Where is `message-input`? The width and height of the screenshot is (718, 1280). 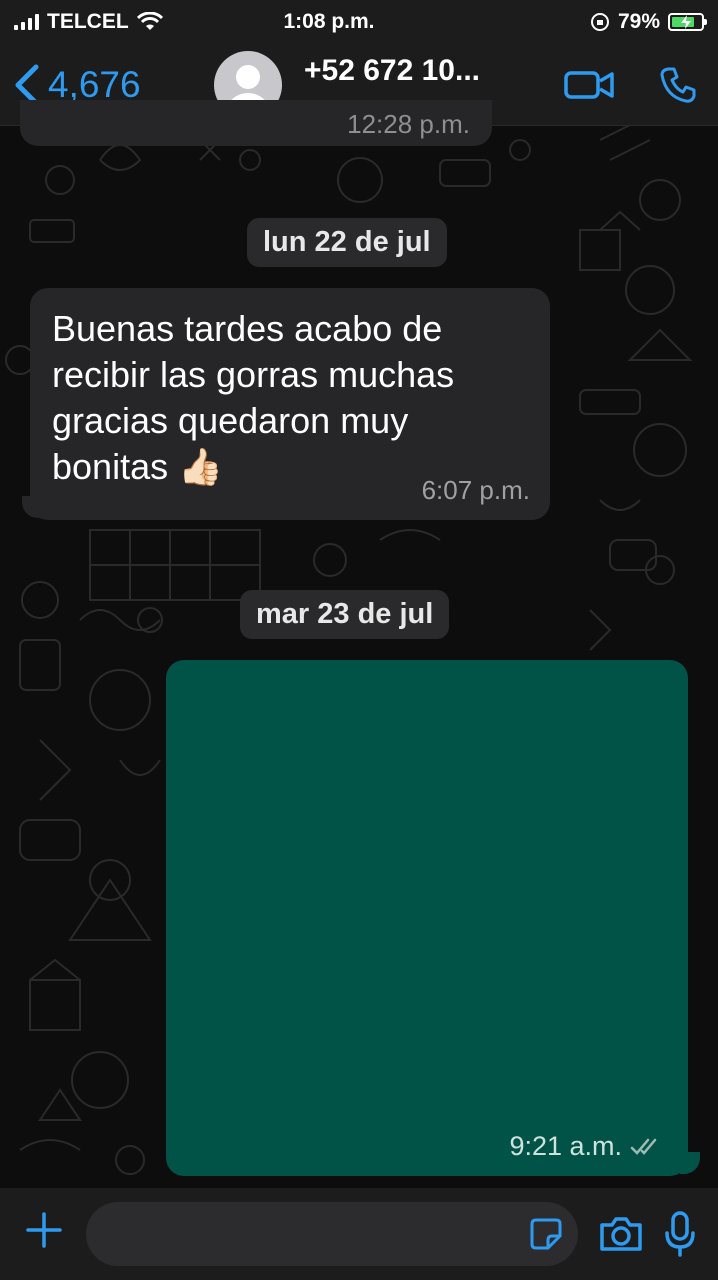 message-input is located at coordinates (332, 1234).